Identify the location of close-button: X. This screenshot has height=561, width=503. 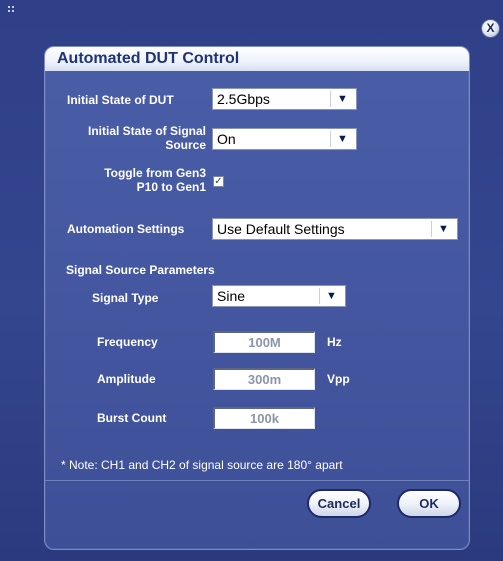
(490, 28).